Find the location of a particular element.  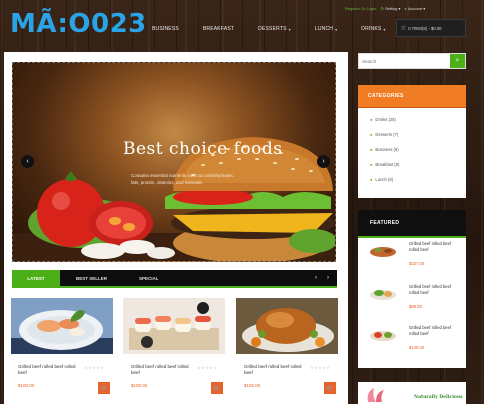

nav-item-breakfast: BREAKFAST is located at coordinates (218, 29).